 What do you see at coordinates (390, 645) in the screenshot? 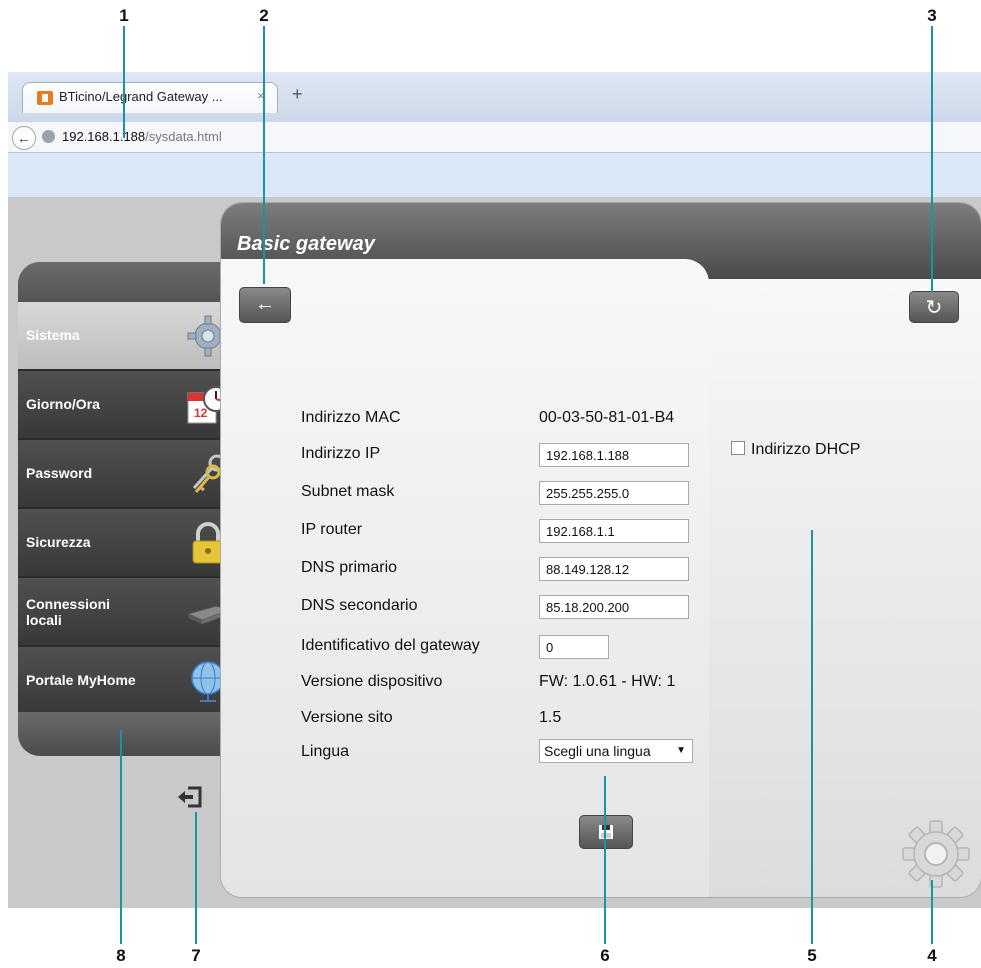
I see `gateway-id-label: Identificativo del gateway` at bounding box center [390, 645].